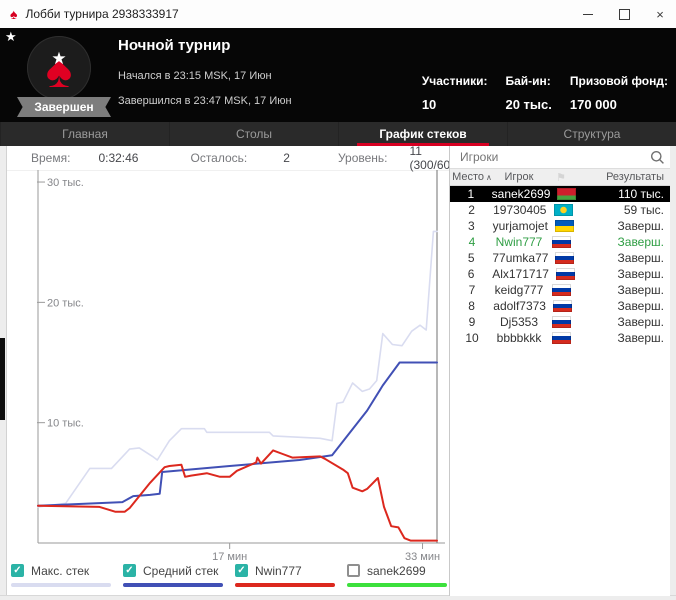 The width and height of the screenshot is (676, 600). What do you see at coordinates (471, 226) in the screenshot?
I see `player-place: 3` at bounding box center [471, 226].